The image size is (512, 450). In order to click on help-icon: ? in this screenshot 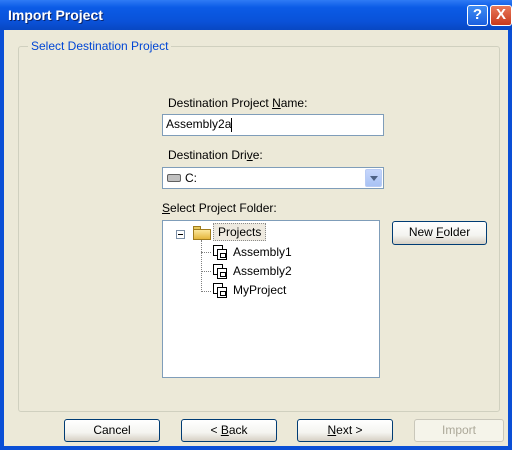, I will do `click(477, 14)`.